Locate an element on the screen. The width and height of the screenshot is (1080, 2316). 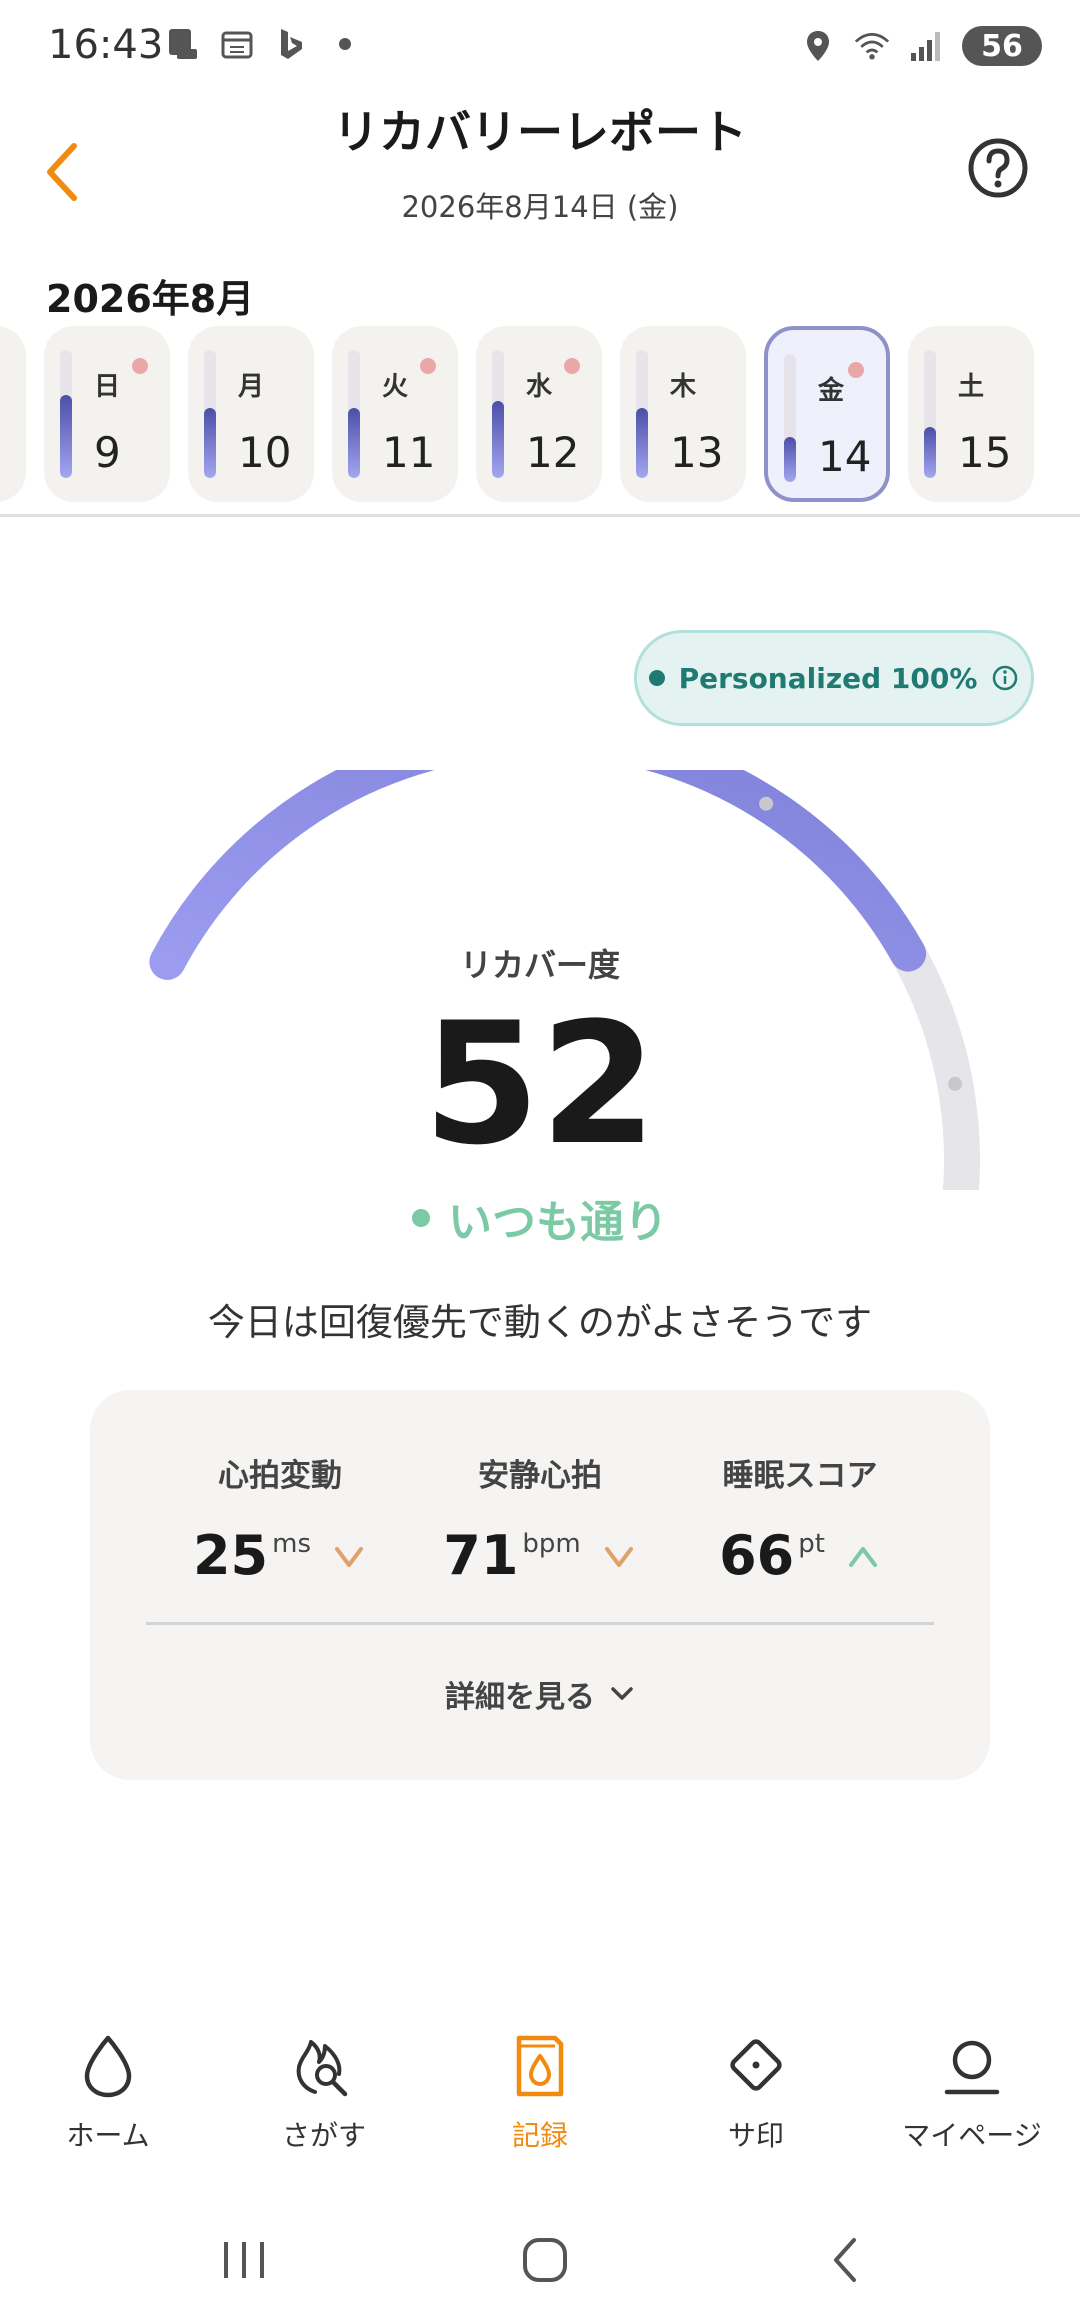
day-weekday: 木 is located at coordinates (683, 387).